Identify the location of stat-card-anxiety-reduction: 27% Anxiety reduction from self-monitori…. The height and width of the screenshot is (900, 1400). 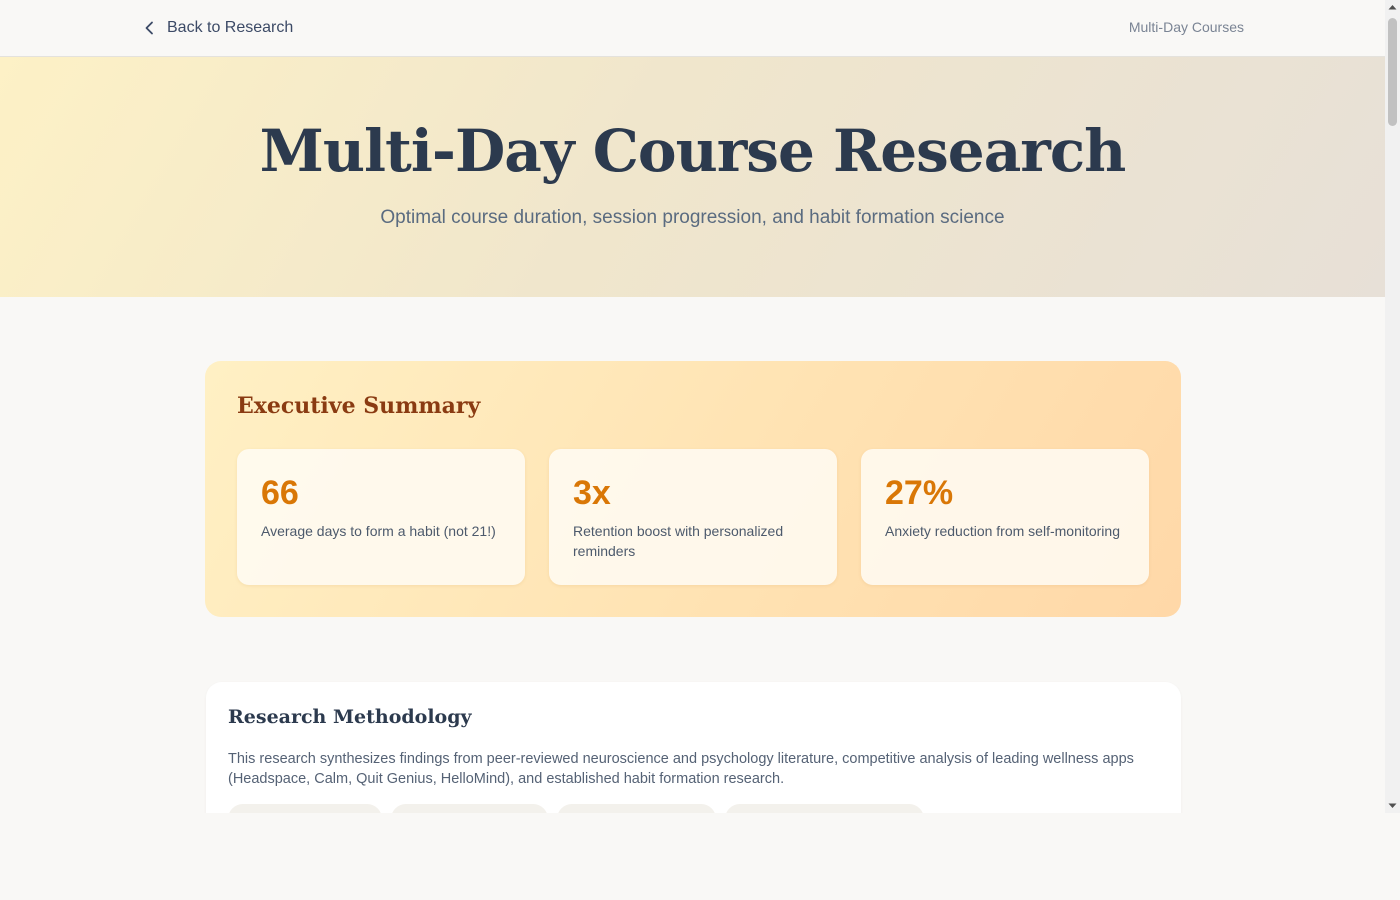
(1005, 517).